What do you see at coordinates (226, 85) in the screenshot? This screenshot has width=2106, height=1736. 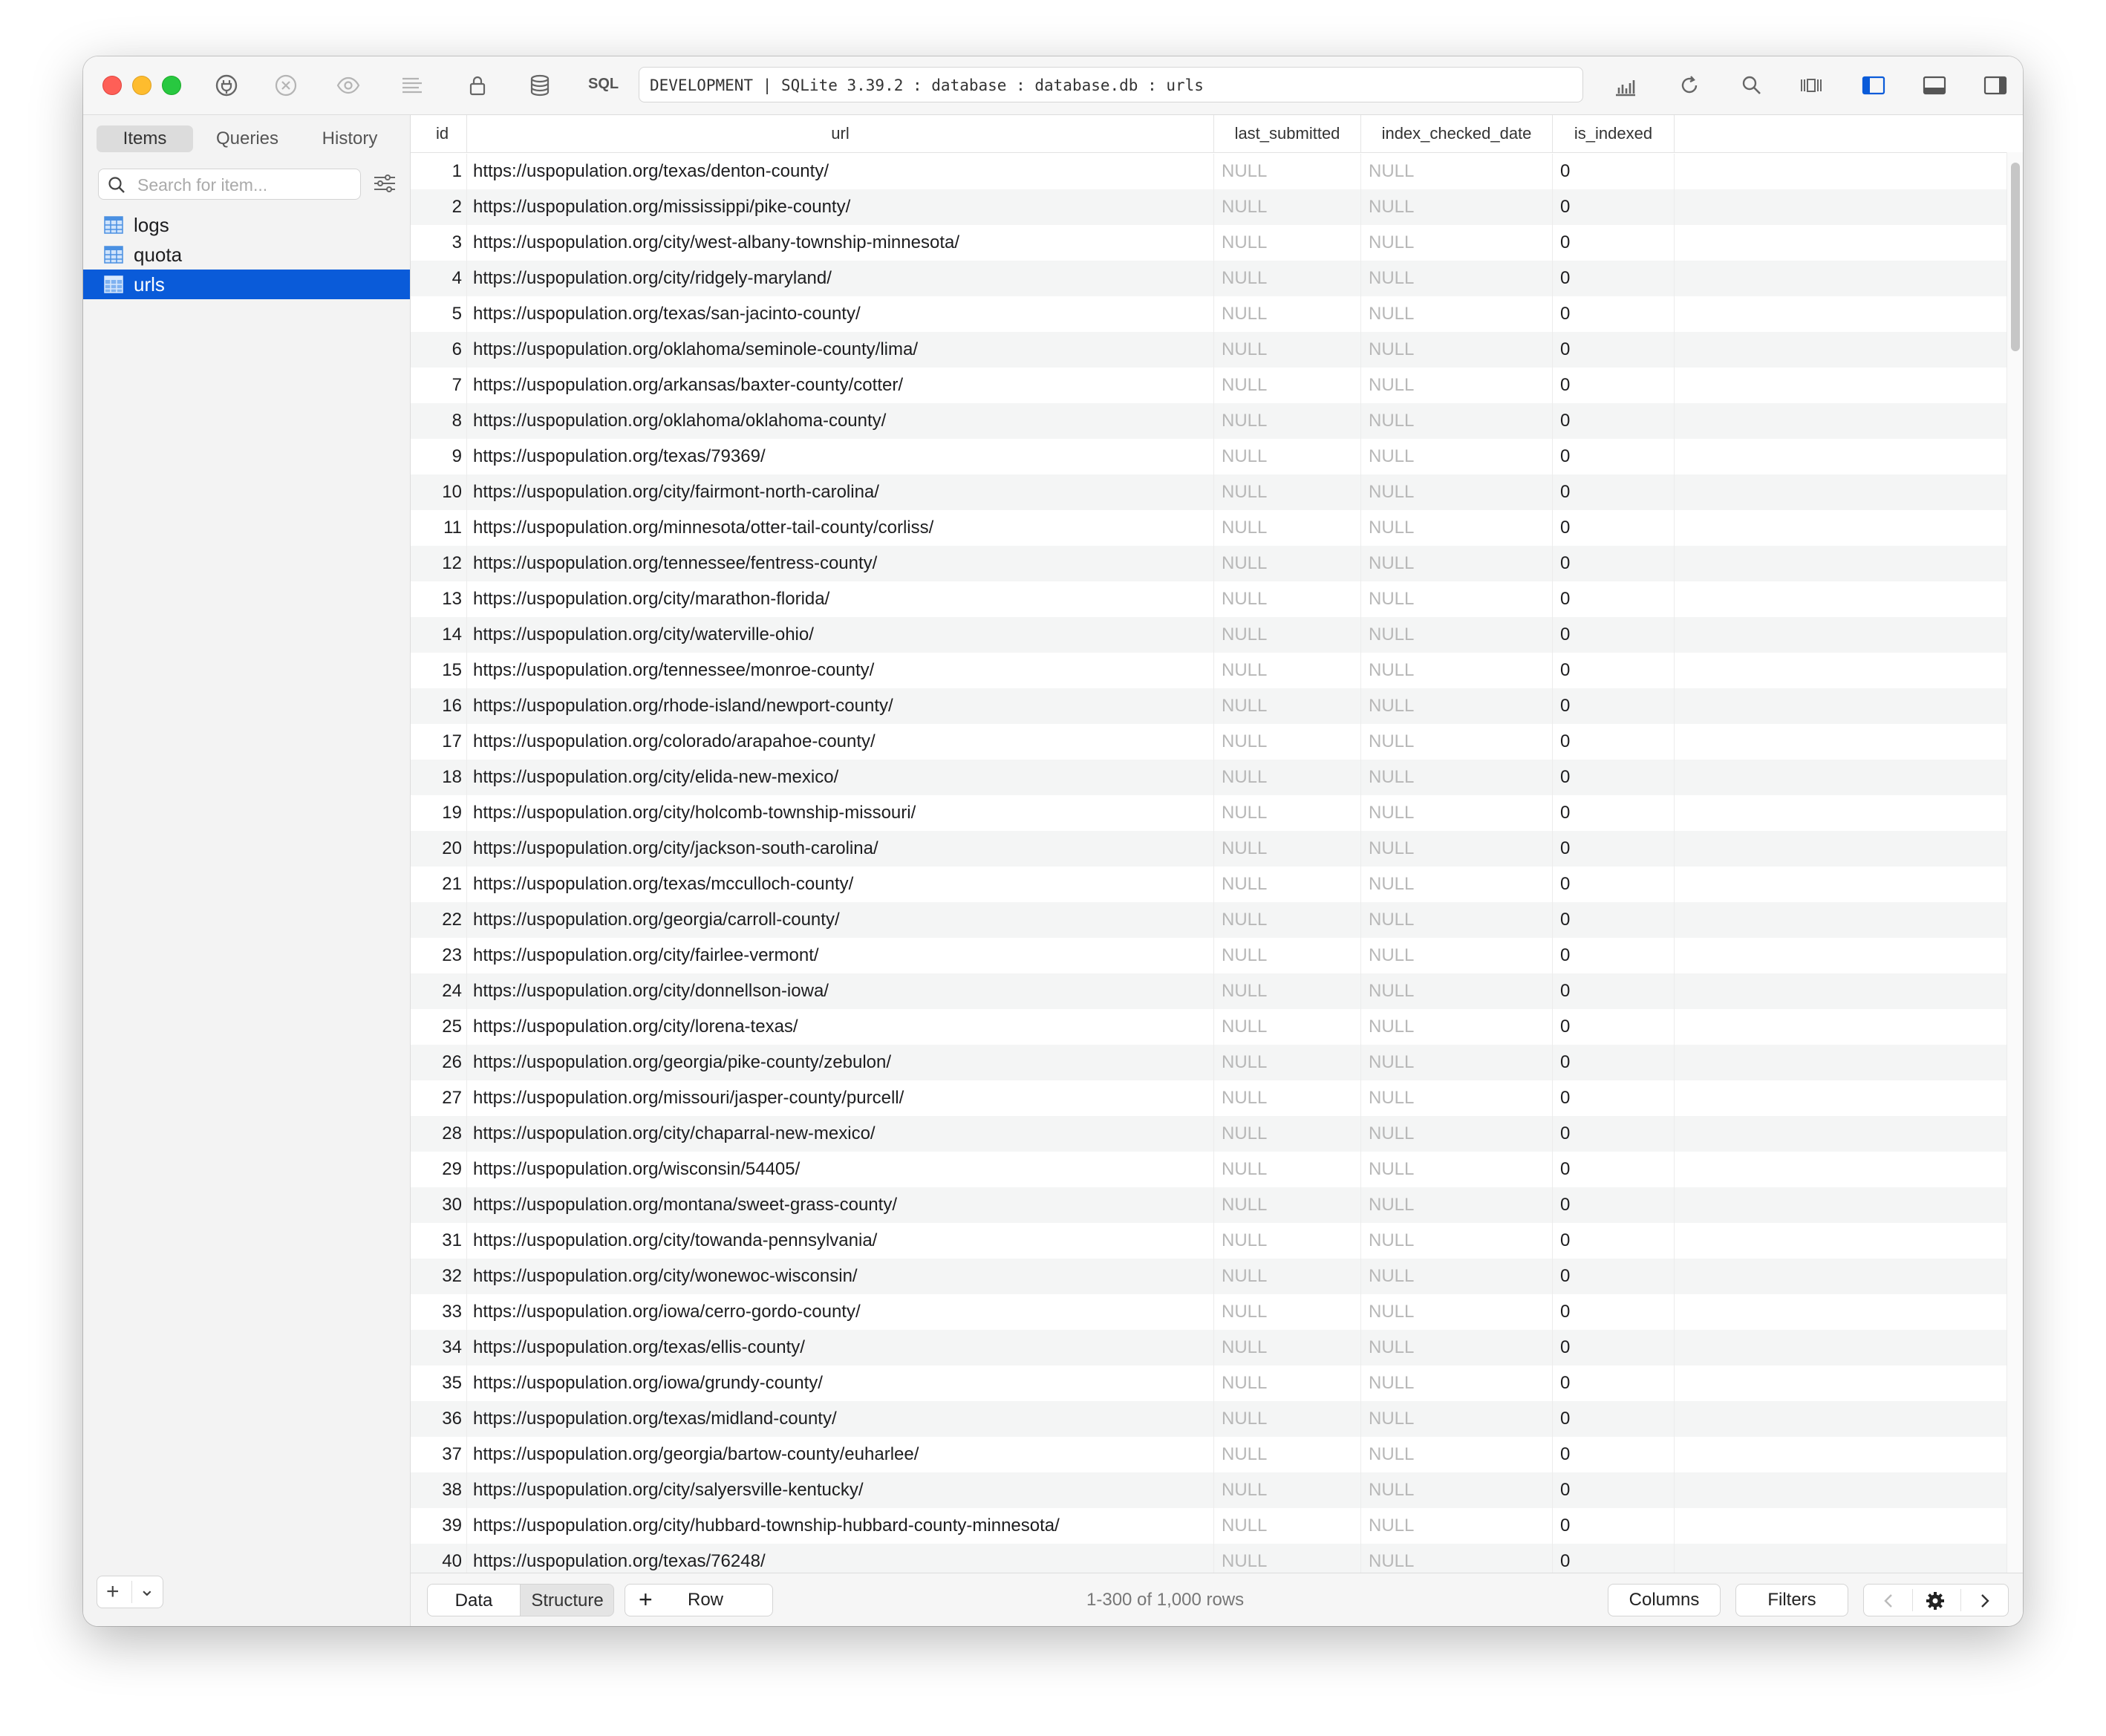 I see `plug-icon` at bounding box center [226, 85].